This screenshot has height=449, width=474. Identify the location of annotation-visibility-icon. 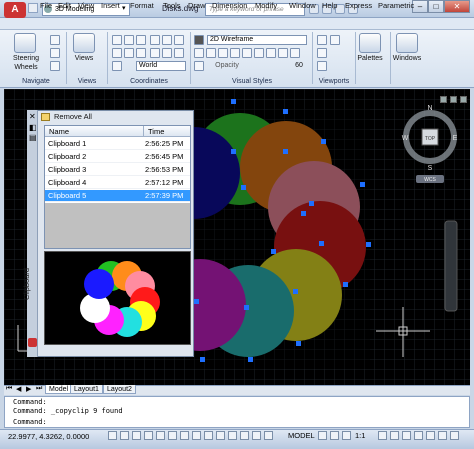
(382, 435).